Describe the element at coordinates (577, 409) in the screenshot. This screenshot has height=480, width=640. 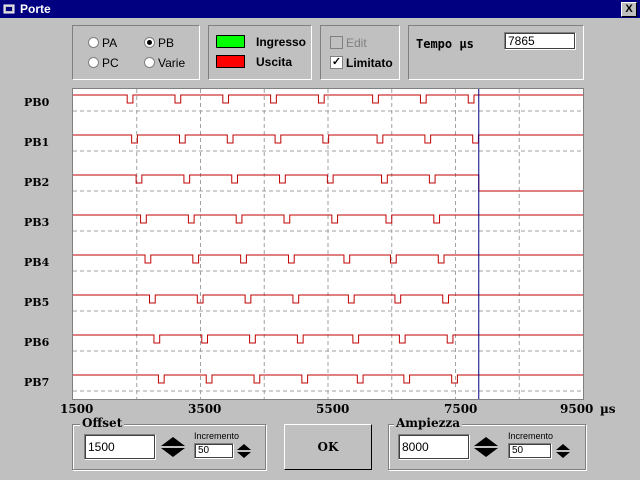
I see `x-tick-9500: 9500` at that location.